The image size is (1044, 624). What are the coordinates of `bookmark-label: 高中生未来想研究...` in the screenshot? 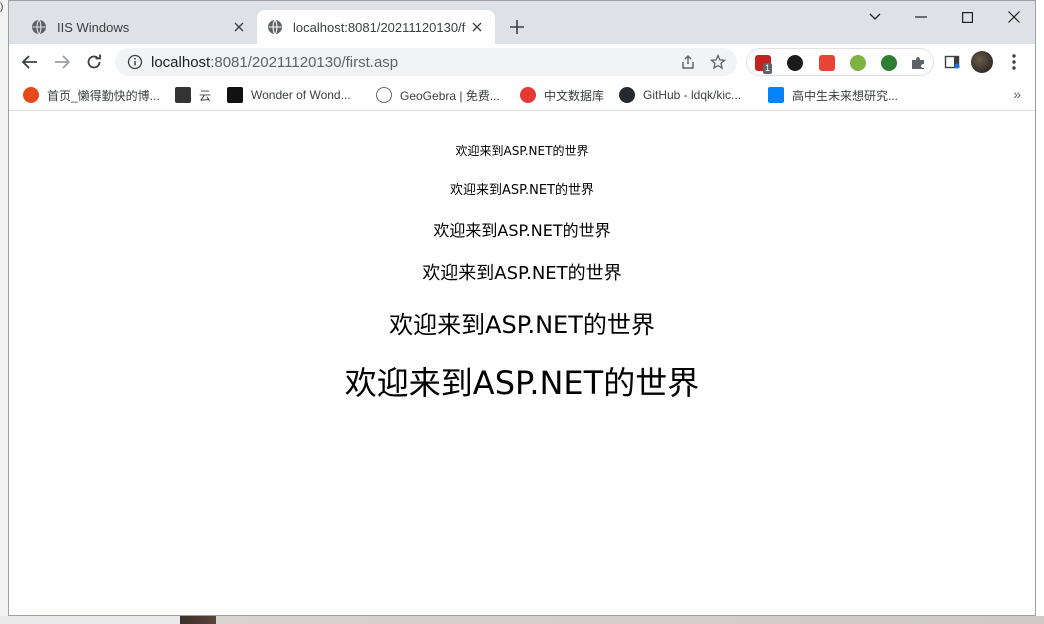 It's located at (845, 95).